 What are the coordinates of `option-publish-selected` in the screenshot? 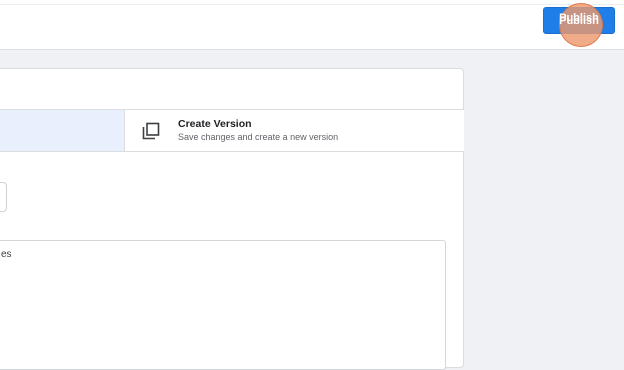 It's located at (62, 130).